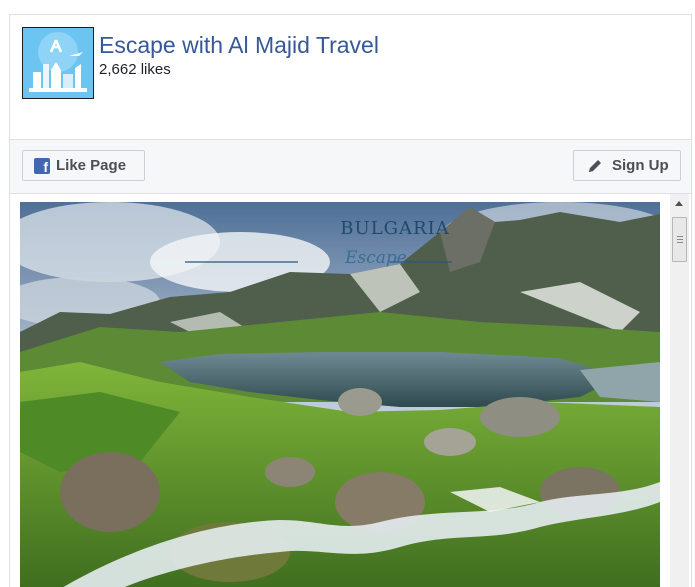  Describe the element at coordinates (42, 165) in the screenshot. I see `facebook-f-icon: f` at that location.